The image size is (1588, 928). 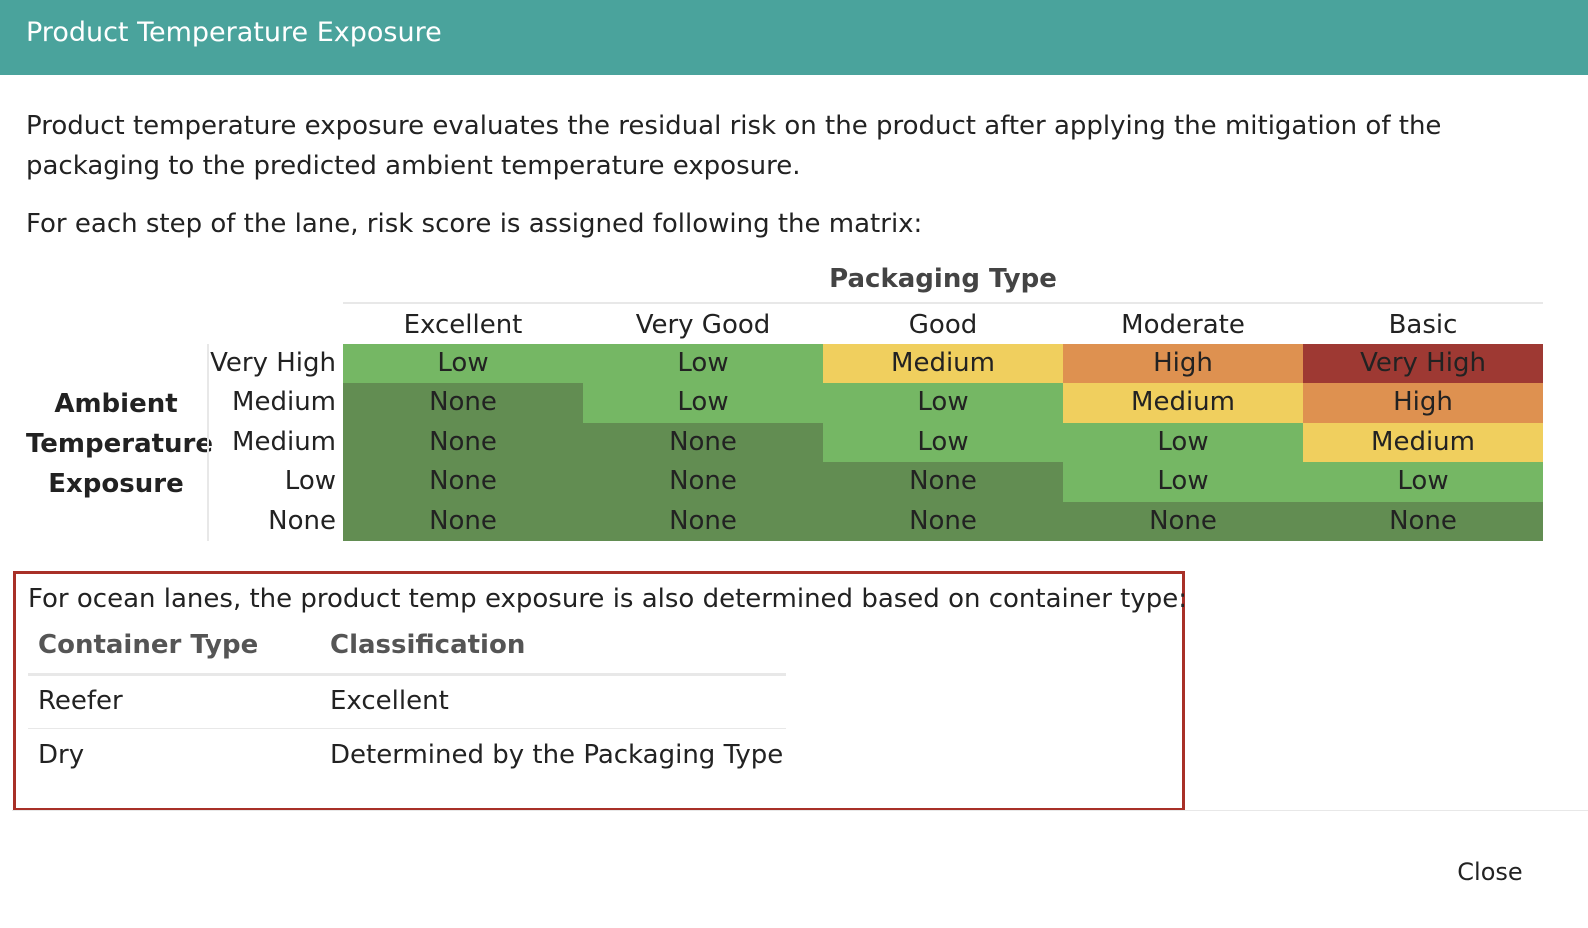 I want to click on header-container-type: Container Type, so click(x=148, y=645).